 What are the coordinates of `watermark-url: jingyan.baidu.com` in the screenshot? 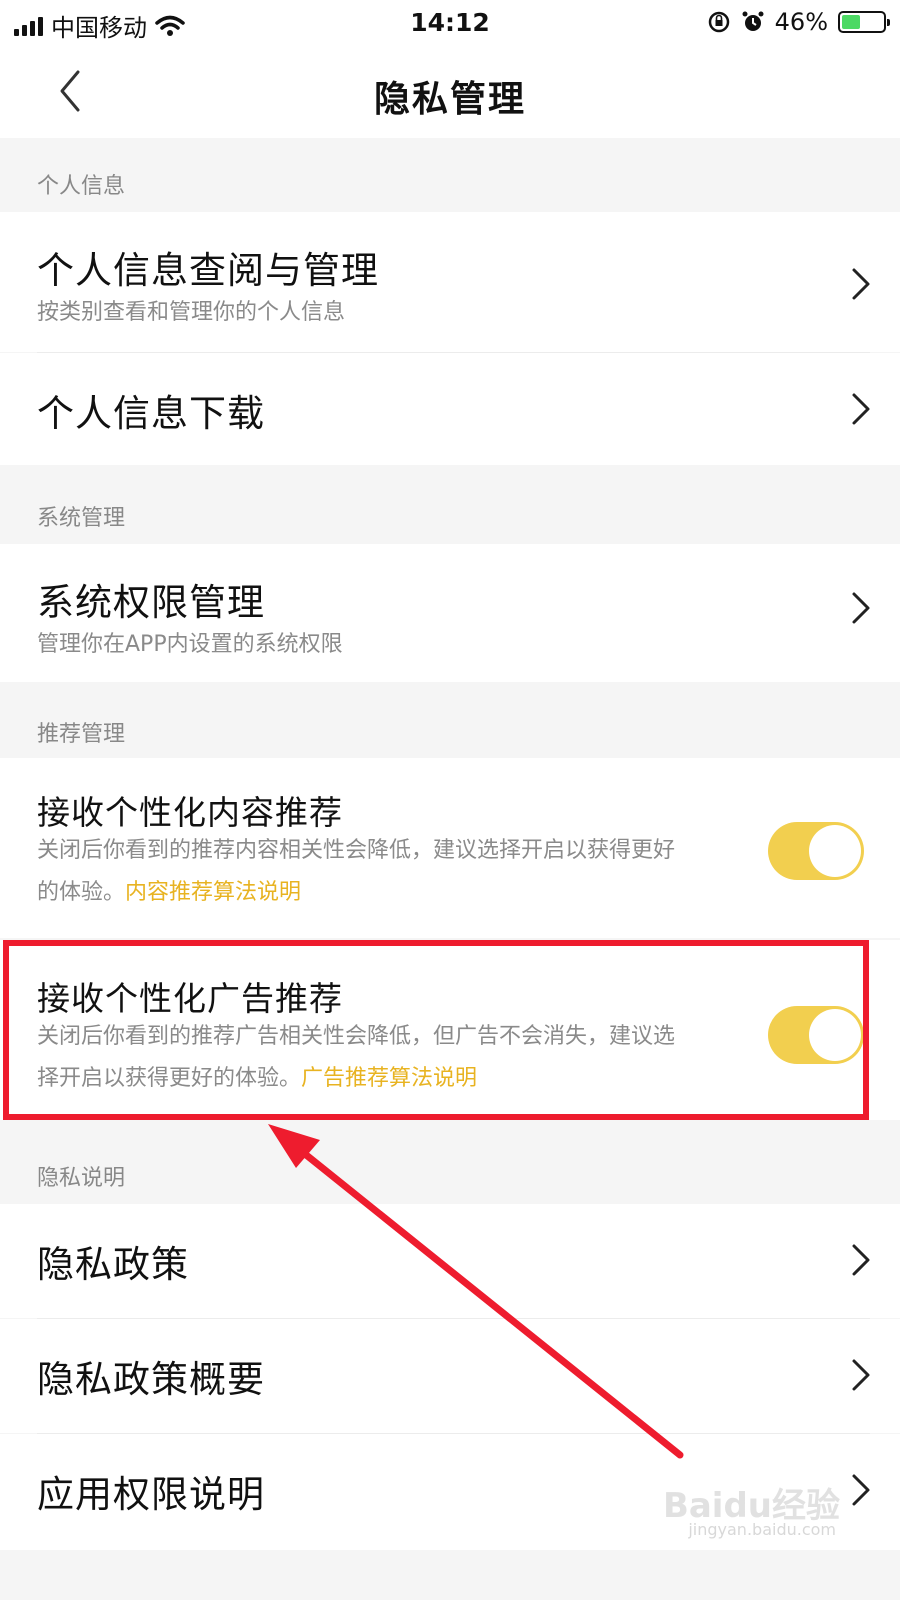 It's located at (762, 1529).